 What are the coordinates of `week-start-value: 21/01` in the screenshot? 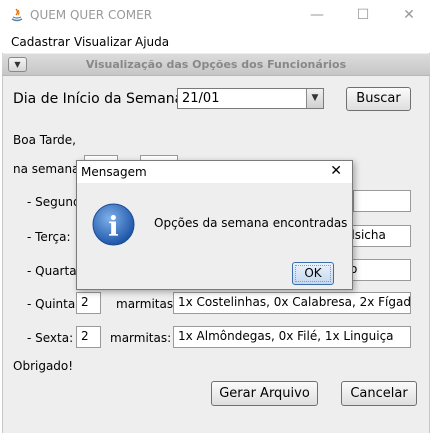 It's located at (201, 98).